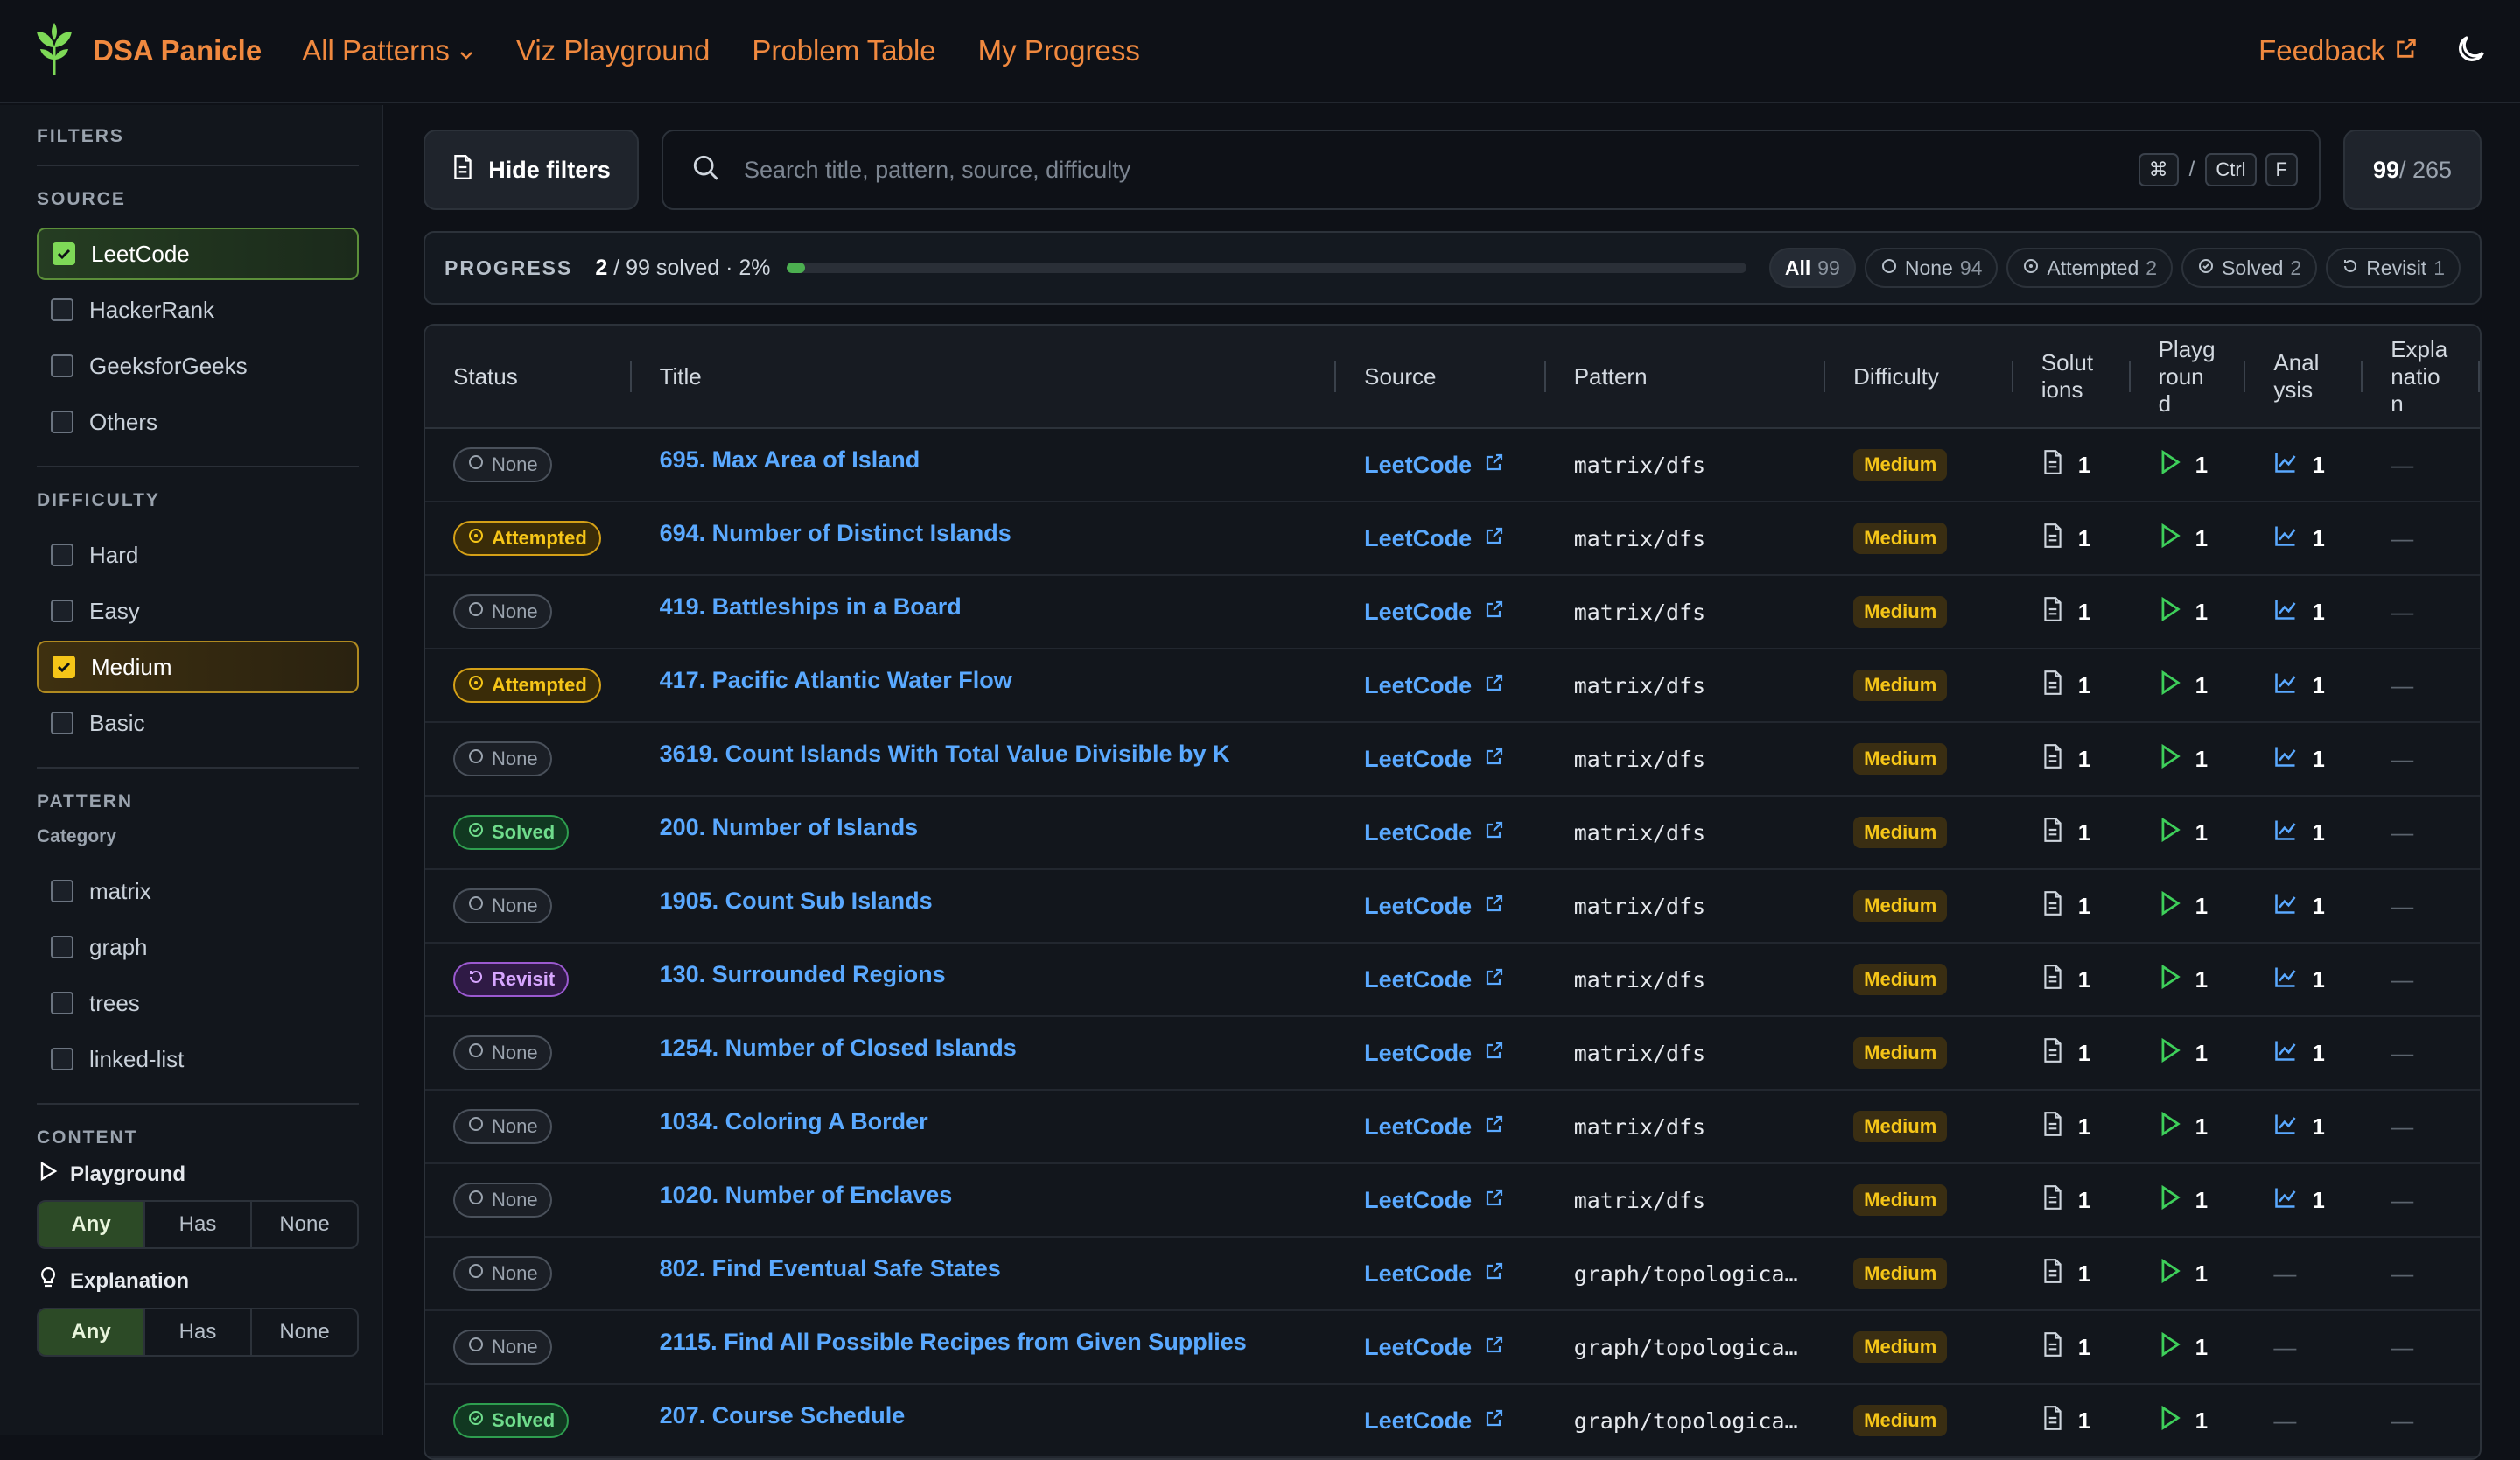 This screenshot has height=1460, width=2520. What do you see at coordinates (794, 1121) in the screenshot?
I see `problem-title-link: 1034. Coloring A Border` at bounding box center [794, 1121].